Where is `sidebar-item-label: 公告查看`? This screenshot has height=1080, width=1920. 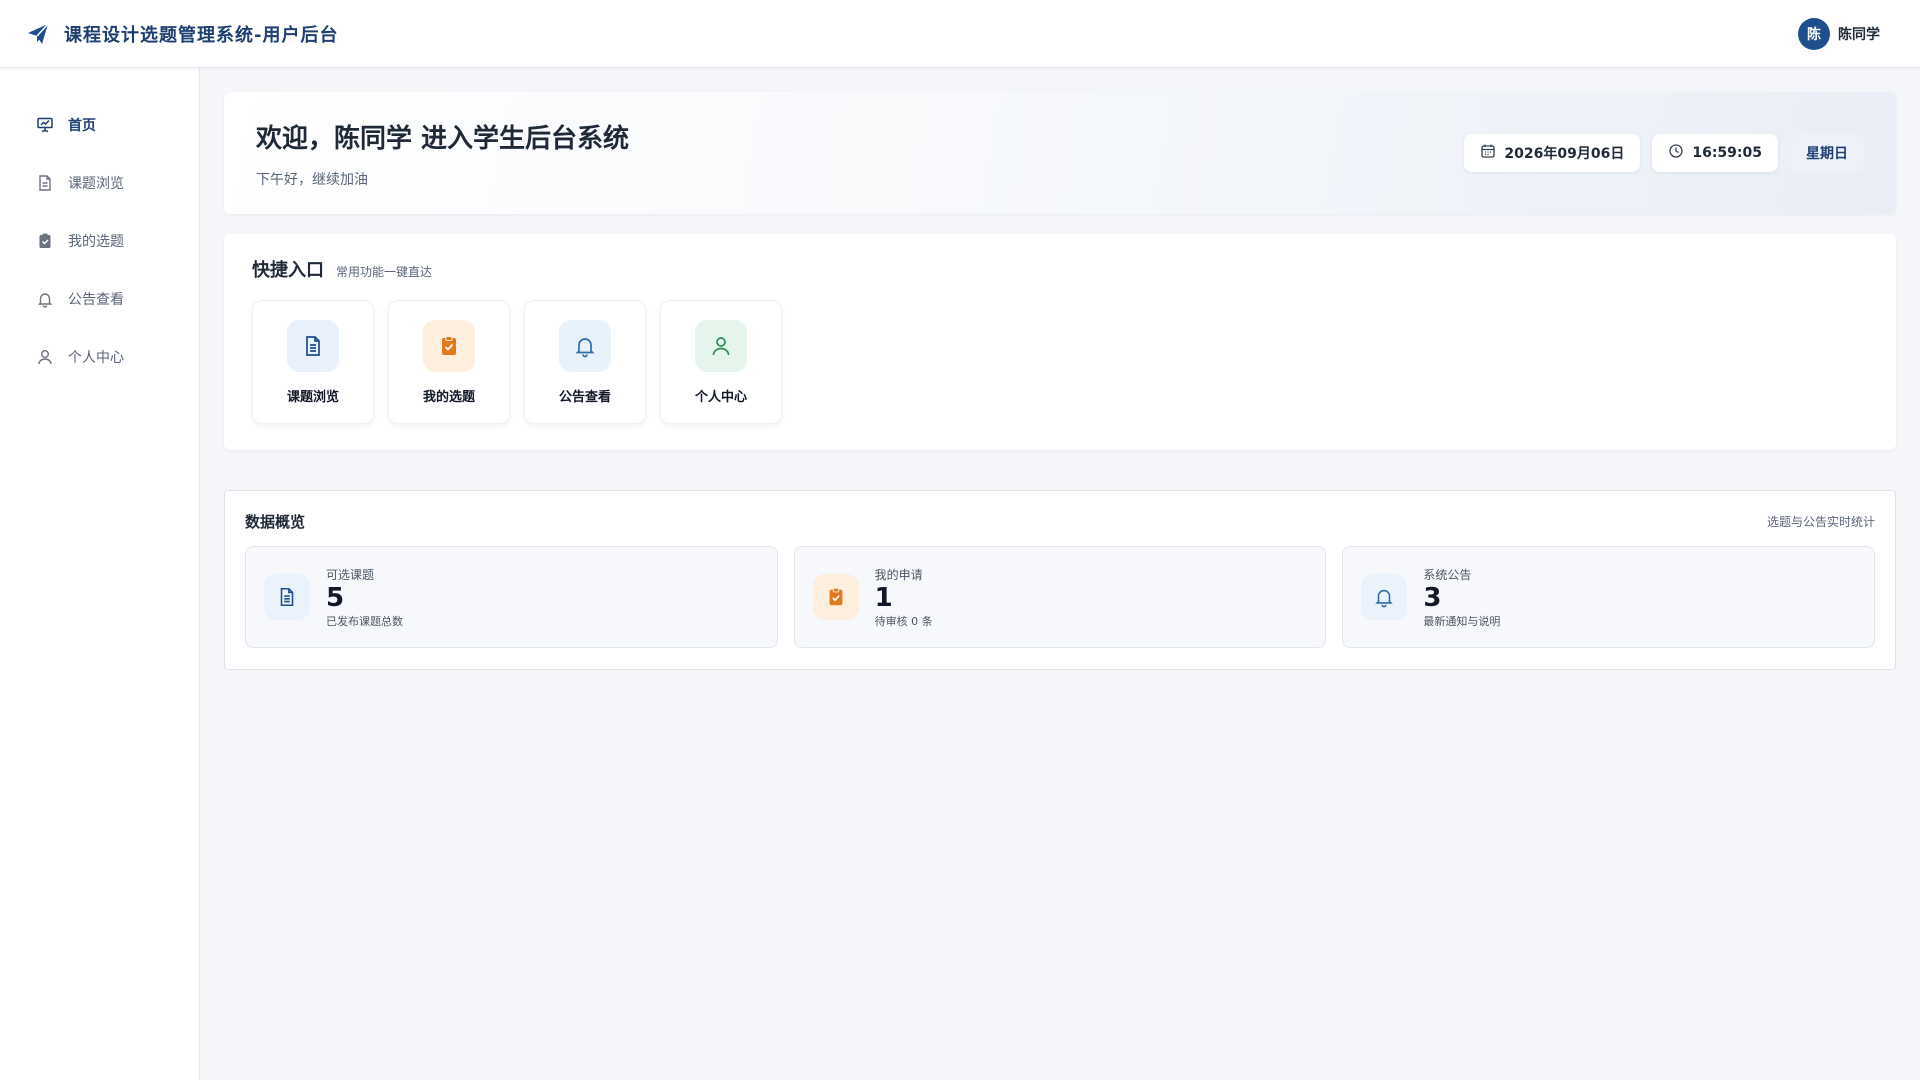
sidebar-item-label: 公告查看 is located at coordinates (96, 300).